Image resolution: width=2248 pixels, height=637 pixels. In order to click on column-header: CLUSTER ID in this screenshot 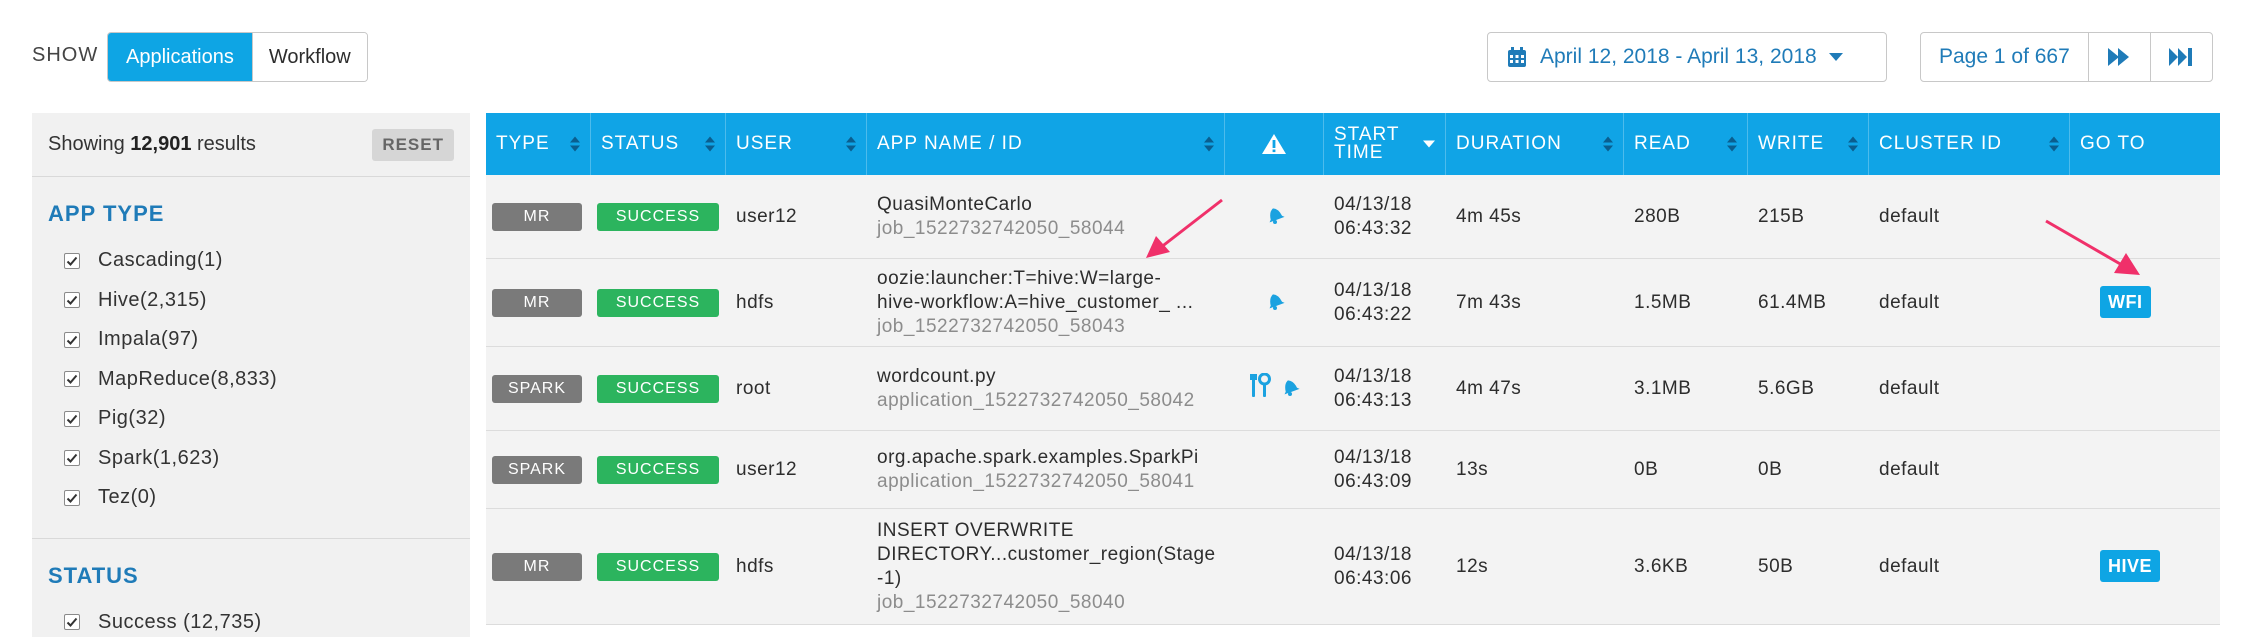, I will do `click(1969, 144)`.